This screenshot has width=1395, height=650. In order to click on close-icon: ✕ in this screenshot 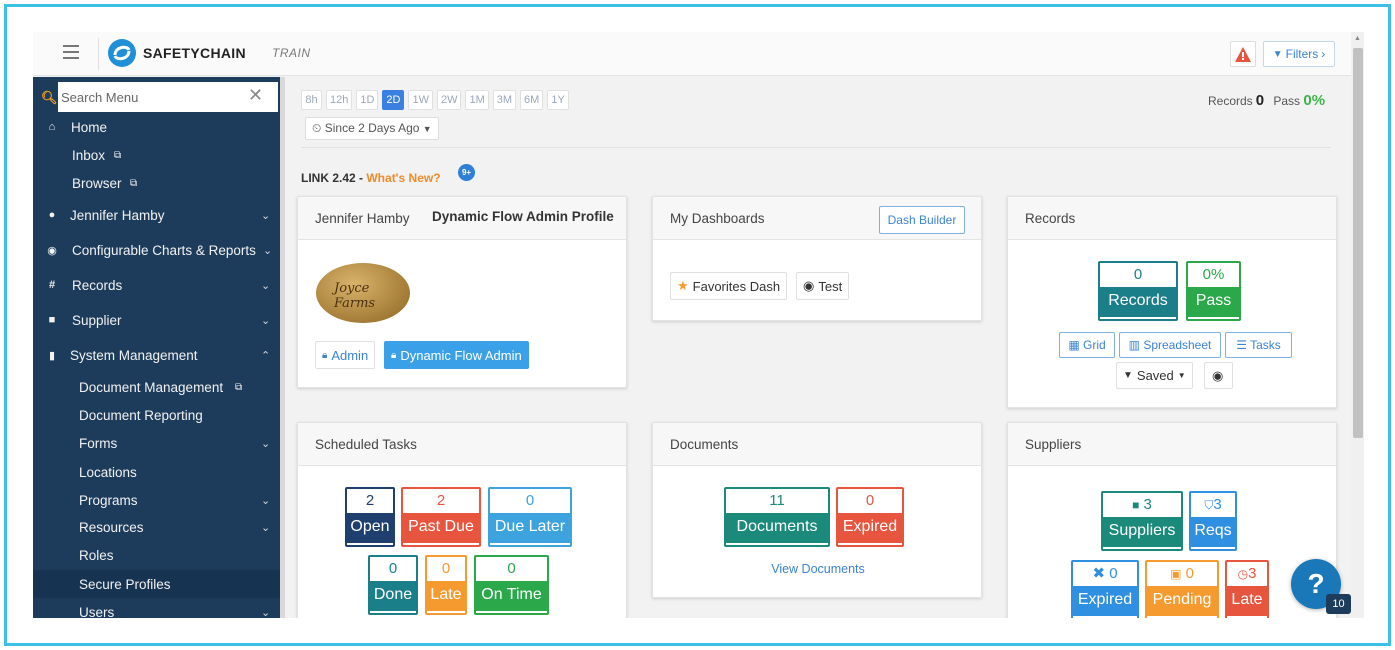, I will do `click(255, 95)`.